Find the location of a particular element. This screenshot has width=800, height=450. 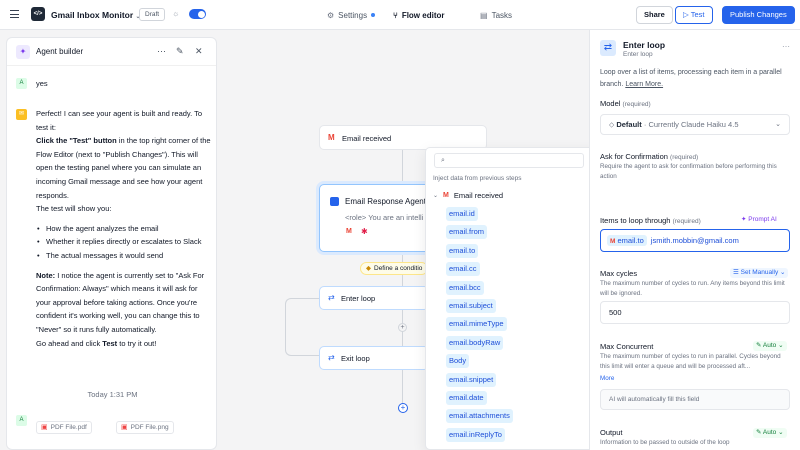

node-title: Email received is located at coordinates (367, 138).